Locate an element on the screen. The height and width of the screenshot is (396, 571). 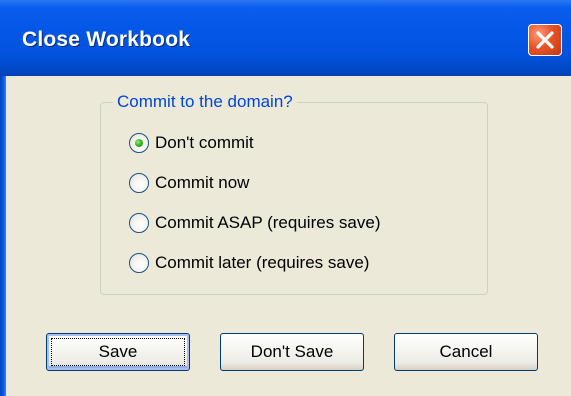
radio-option-commit-now: Commit now is located at coordinates (189, 183).